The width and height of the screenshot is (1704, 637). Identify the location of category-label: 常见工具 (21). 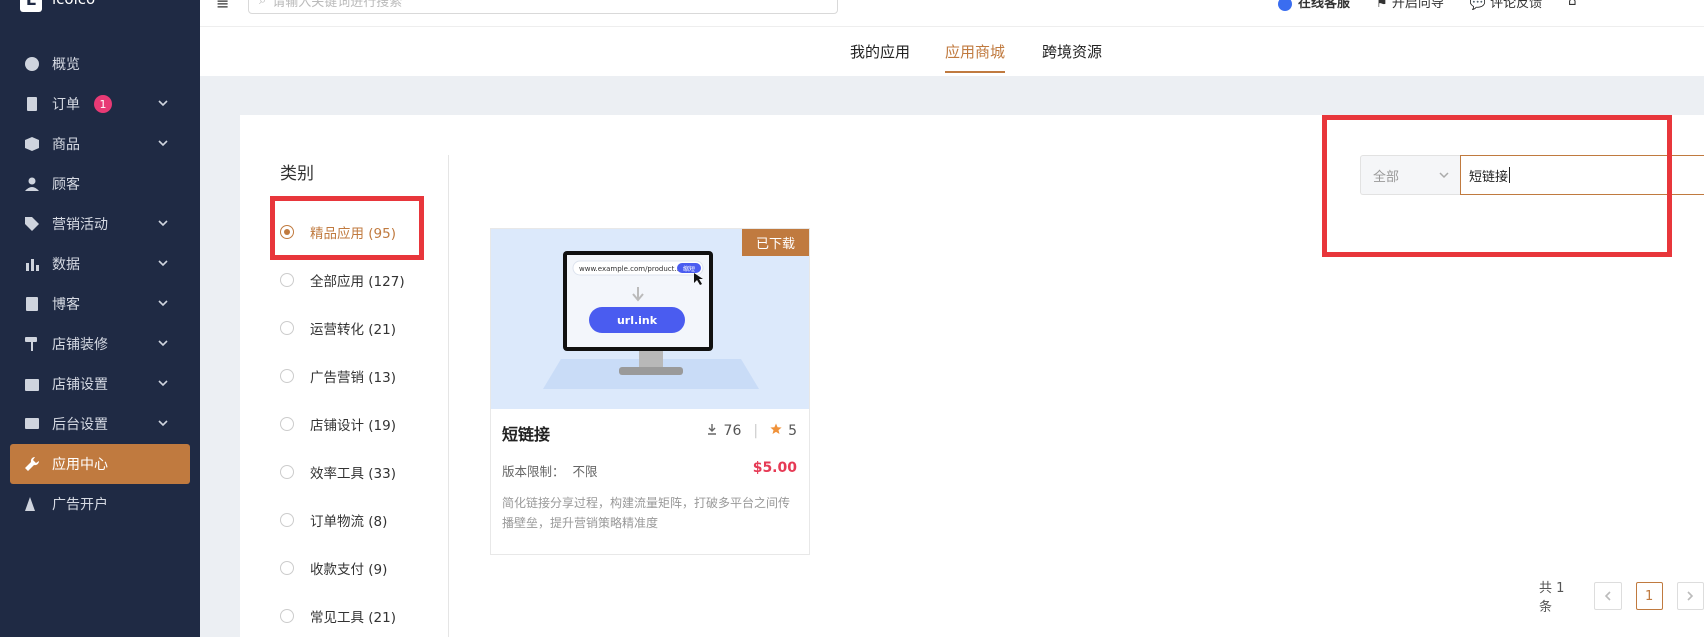
(353, 618).